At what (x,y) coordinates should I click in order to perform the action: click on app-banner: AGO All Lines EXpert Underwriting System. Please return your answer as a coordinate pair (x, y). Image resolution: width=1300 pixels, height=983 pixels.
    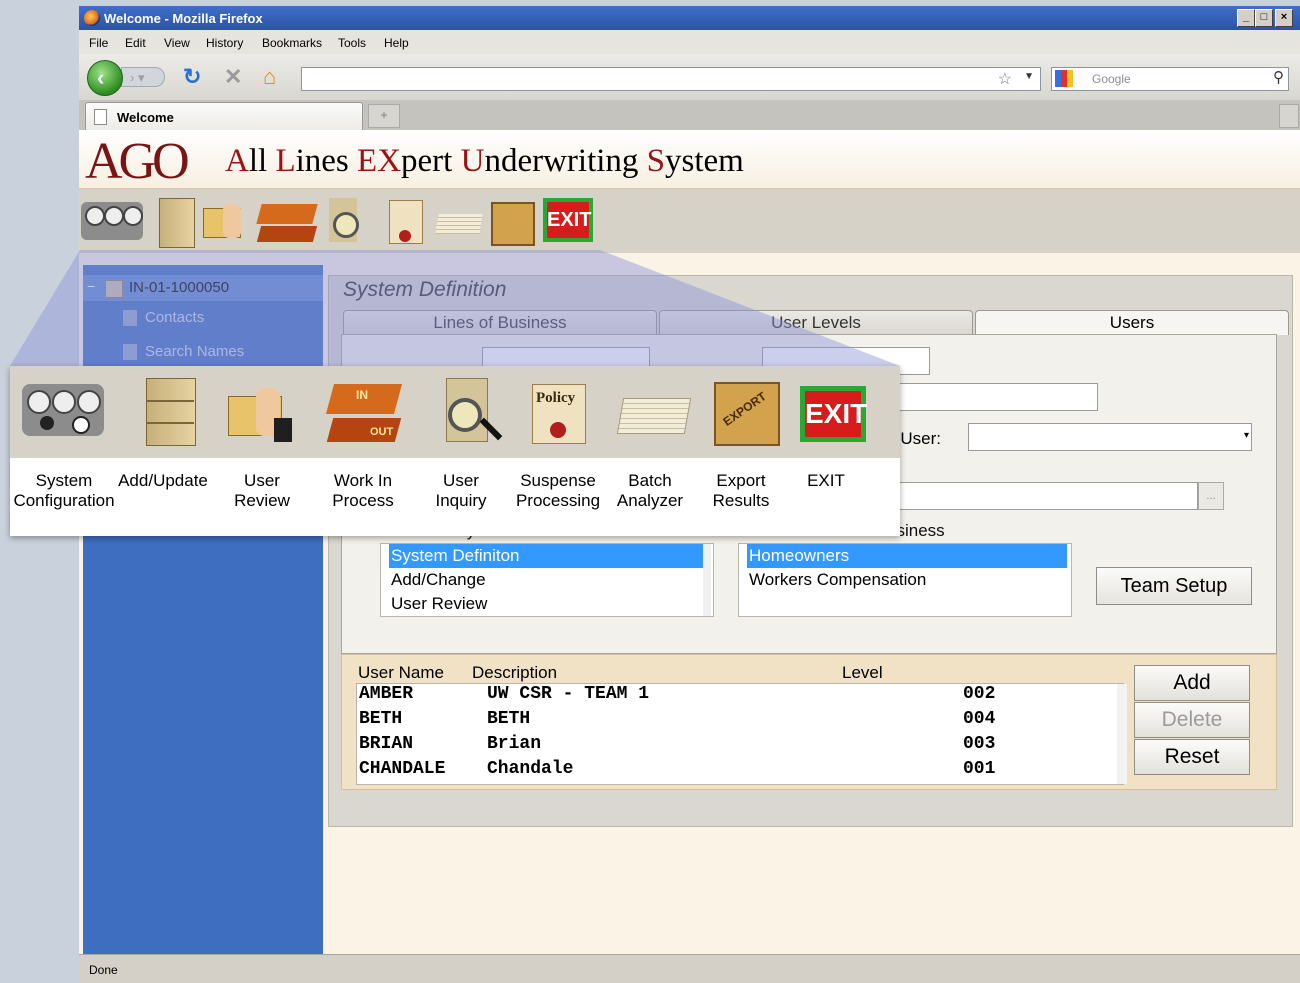
    Looking at the image, I should click on (689, 159).